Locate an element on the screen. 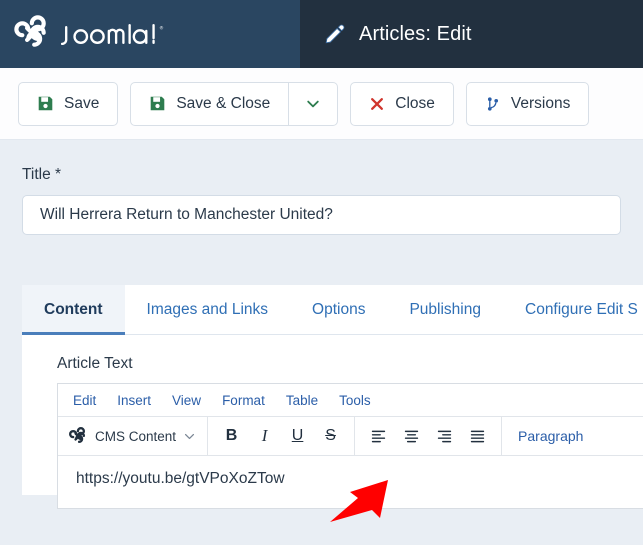  alignment-group is located at coordinates (429, 436).